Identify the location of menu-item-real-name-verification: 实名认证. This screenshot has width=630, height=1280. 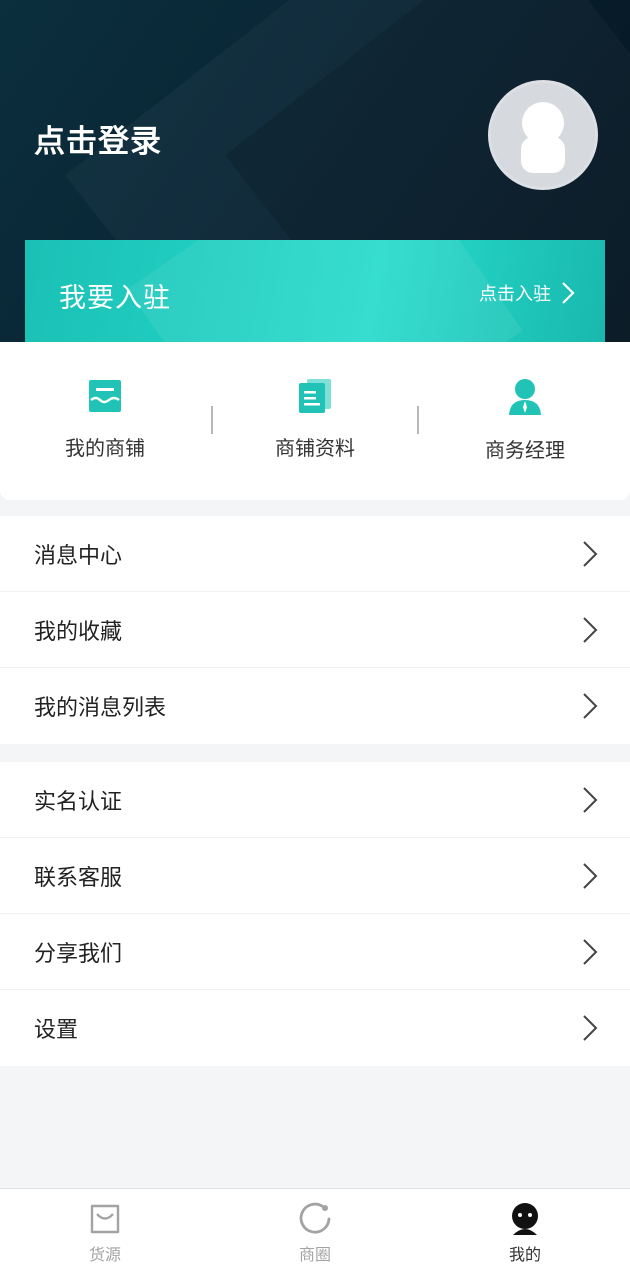
(315, 800).